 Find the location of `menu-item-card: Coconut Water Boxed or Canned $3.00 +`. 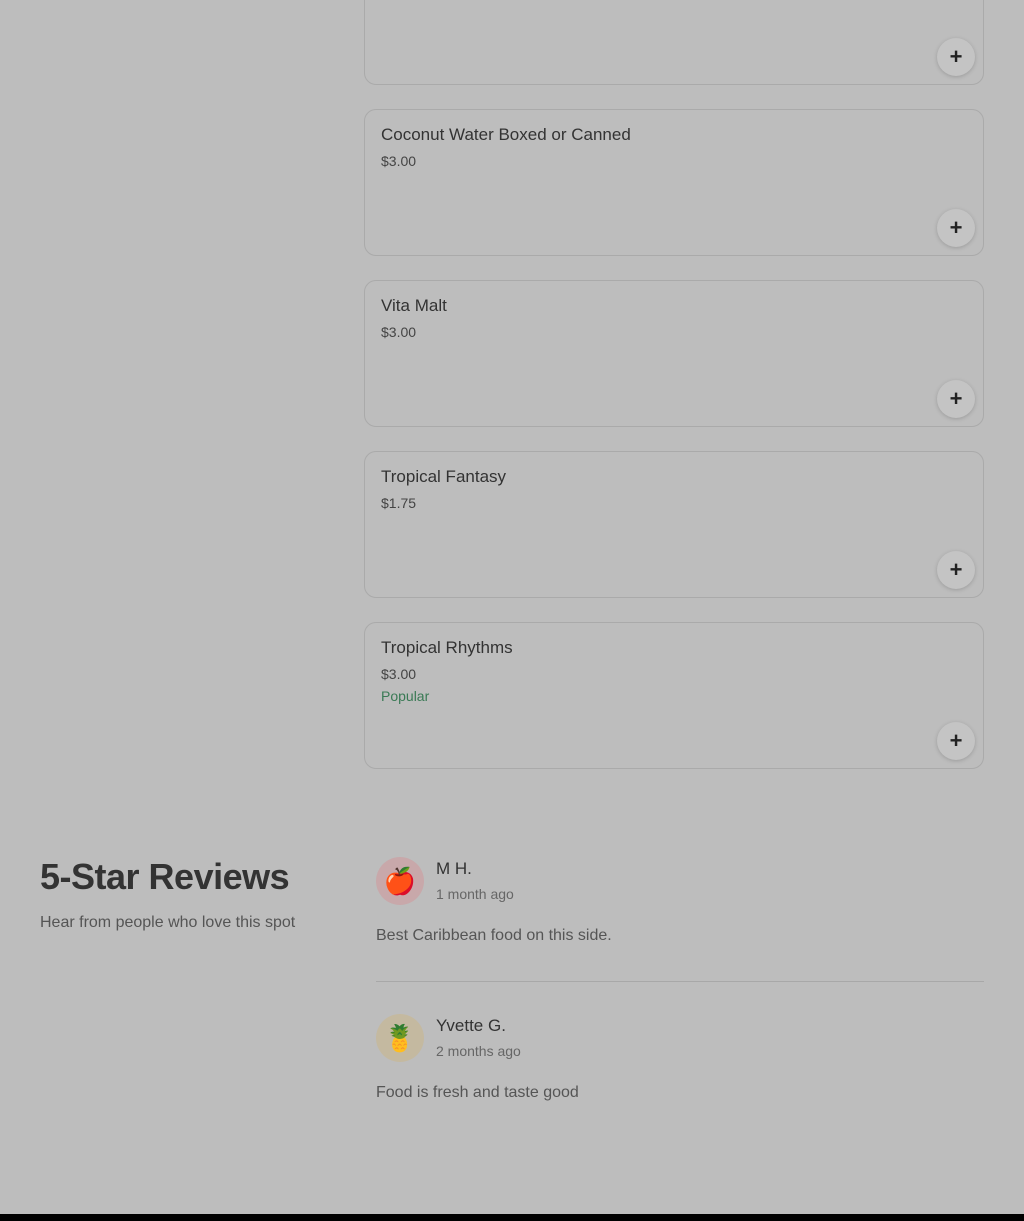

menu-item-card: Coconut Water Boxed or Canned $3.00 + is located at coordinates (674, 182).